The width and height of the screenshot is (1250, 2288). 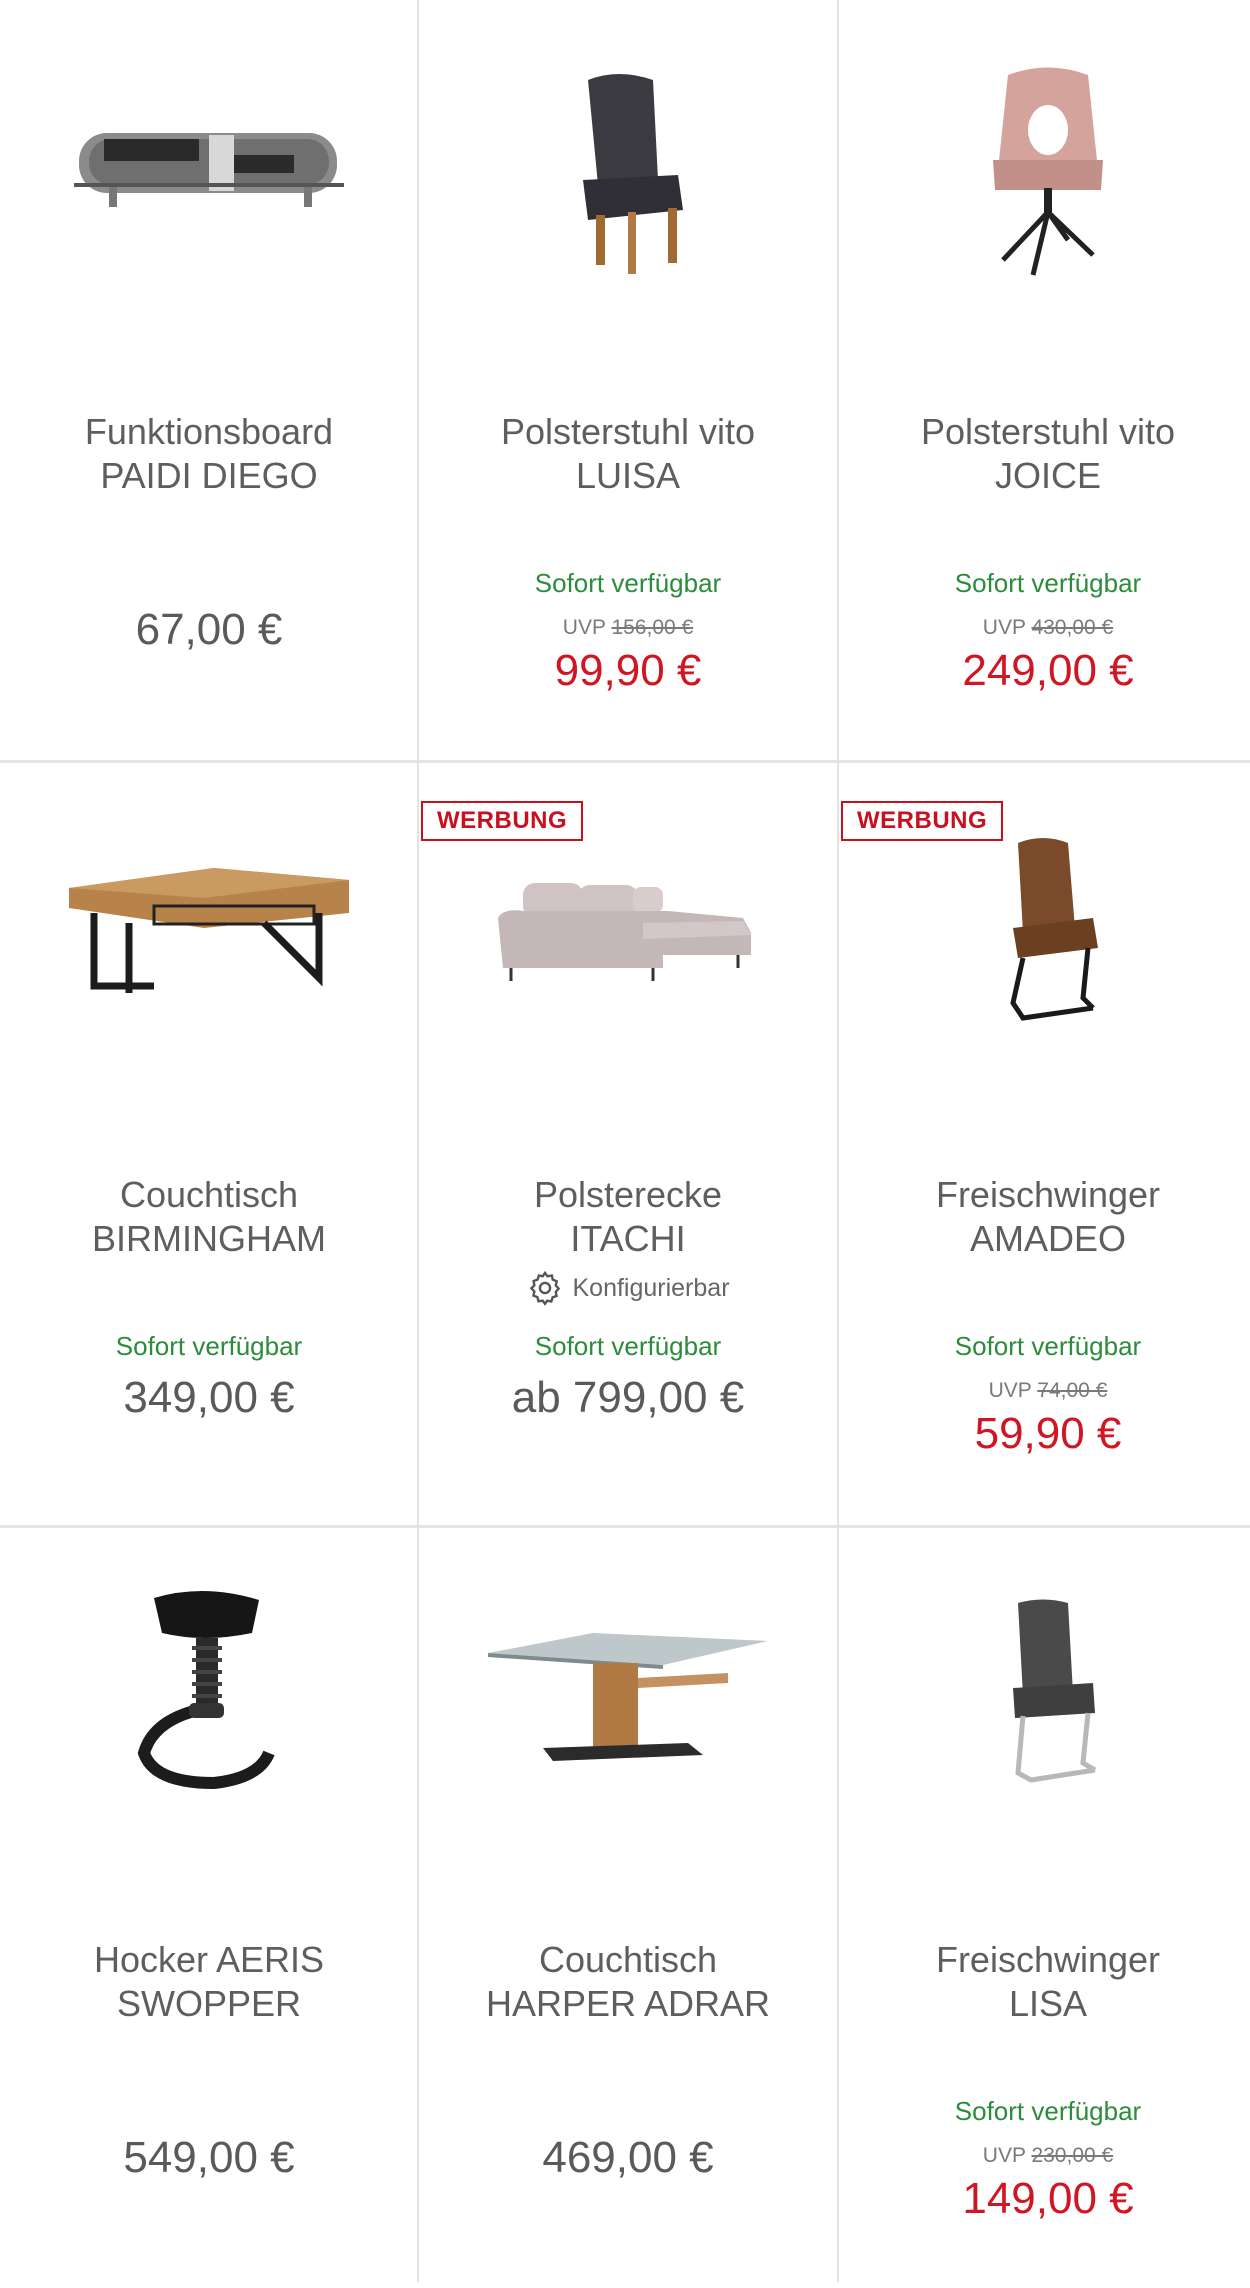 I want to click on product-price: ab 799,00 €, so click(x=628, y=1397).